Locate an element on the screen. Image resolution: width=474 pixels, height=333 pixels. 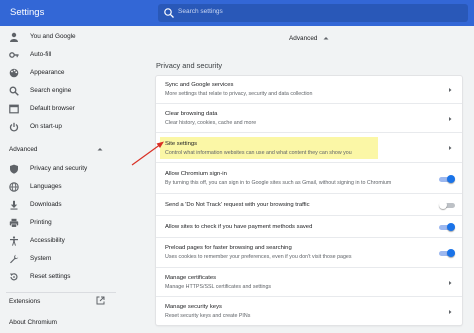
sidebar-item-auto-fill: Auto-fill is located at coordinates (61, 55).